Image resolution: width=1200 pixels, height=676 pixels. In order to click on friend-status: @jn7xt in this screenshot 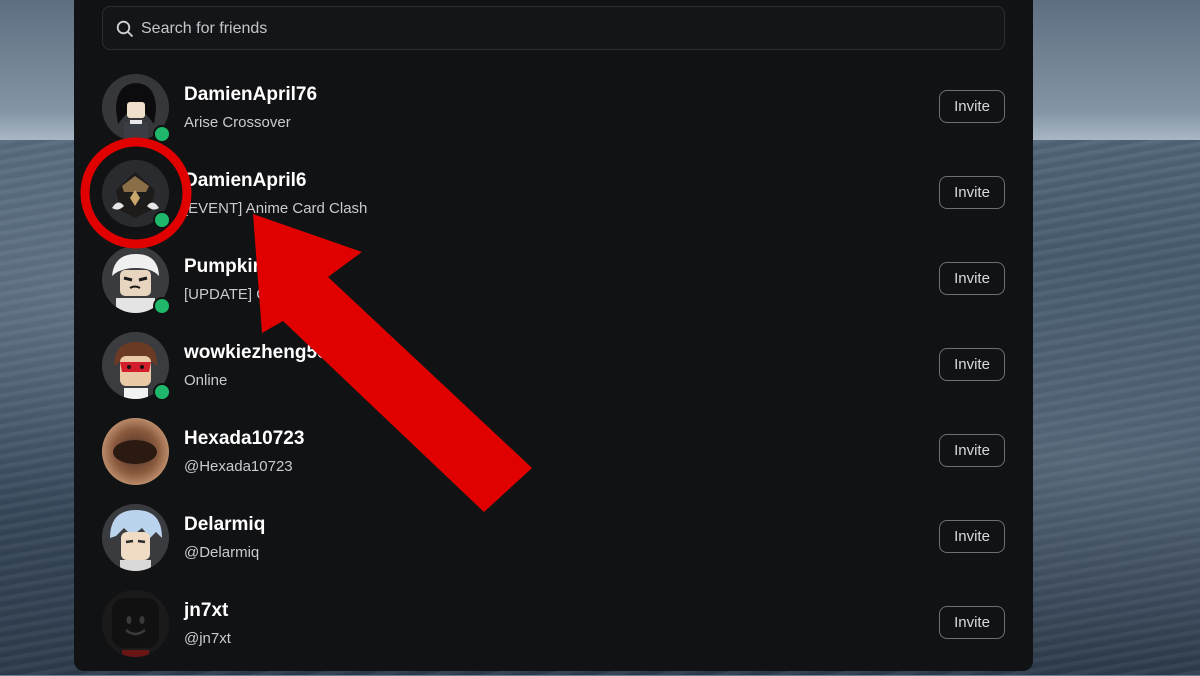, I will do `click(207, 638)`.